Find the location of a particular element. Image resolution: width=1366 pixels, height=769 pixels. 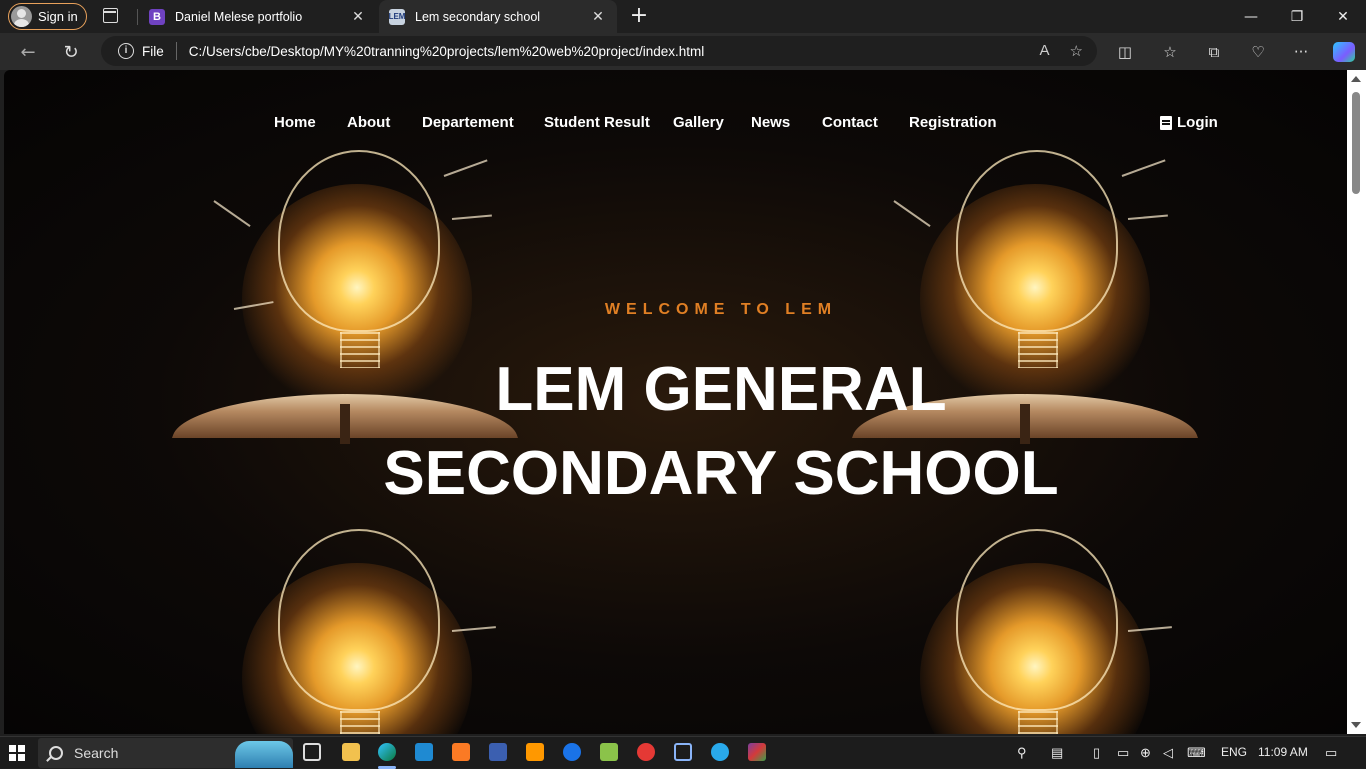

site-info-icon: i is located at coordinates (126, 51).